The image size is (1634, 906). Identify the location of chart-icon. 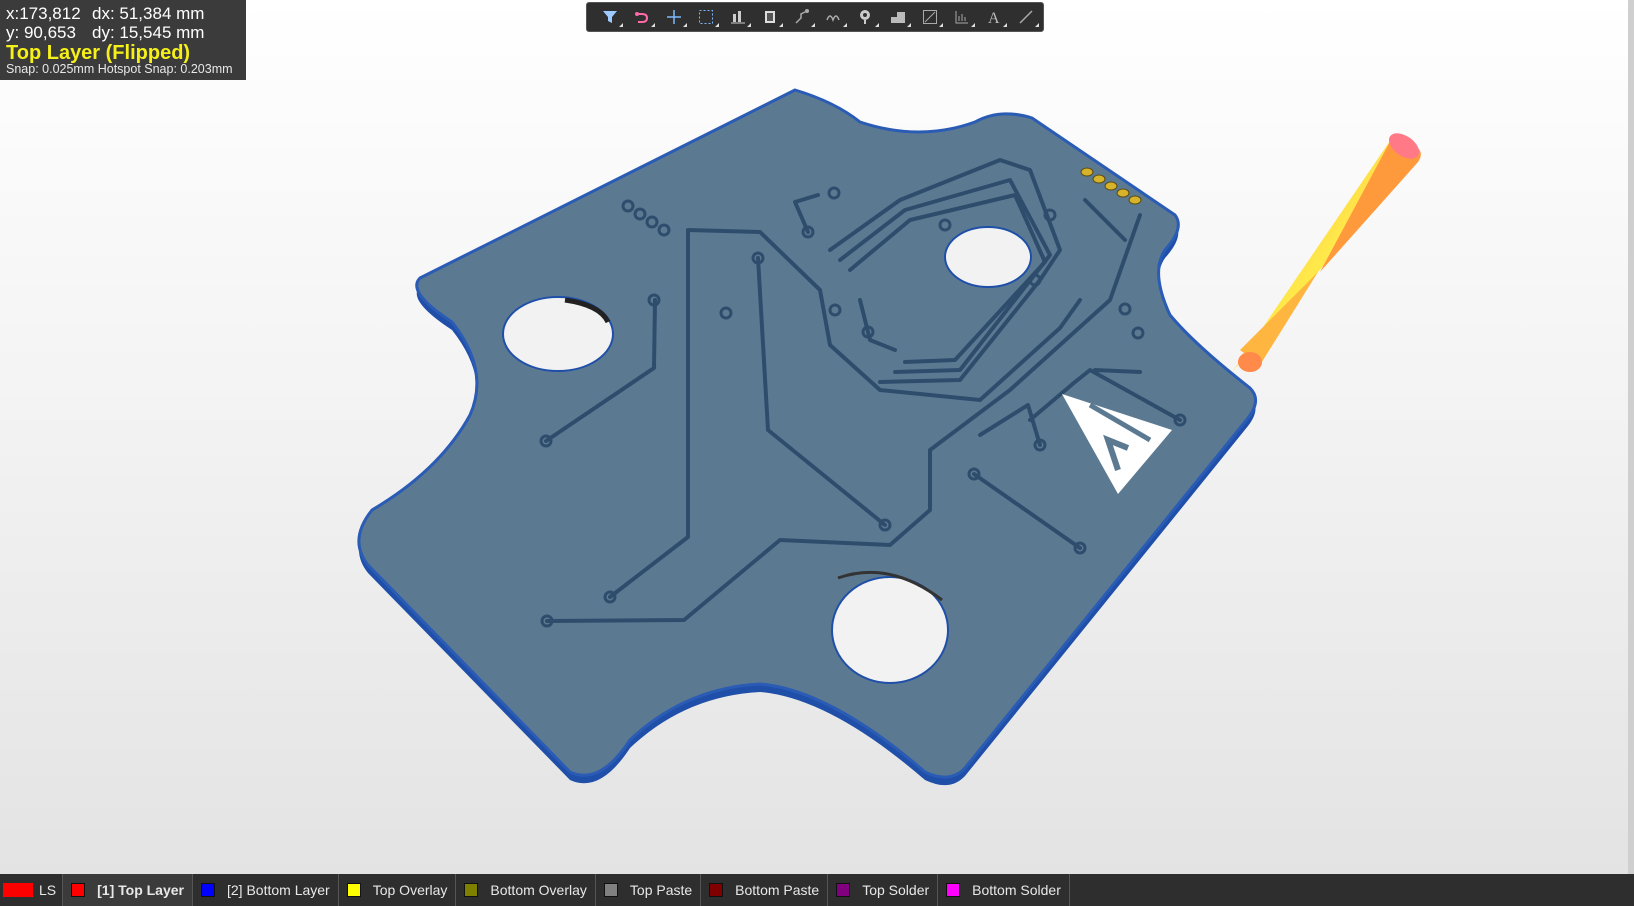
(962, 17).